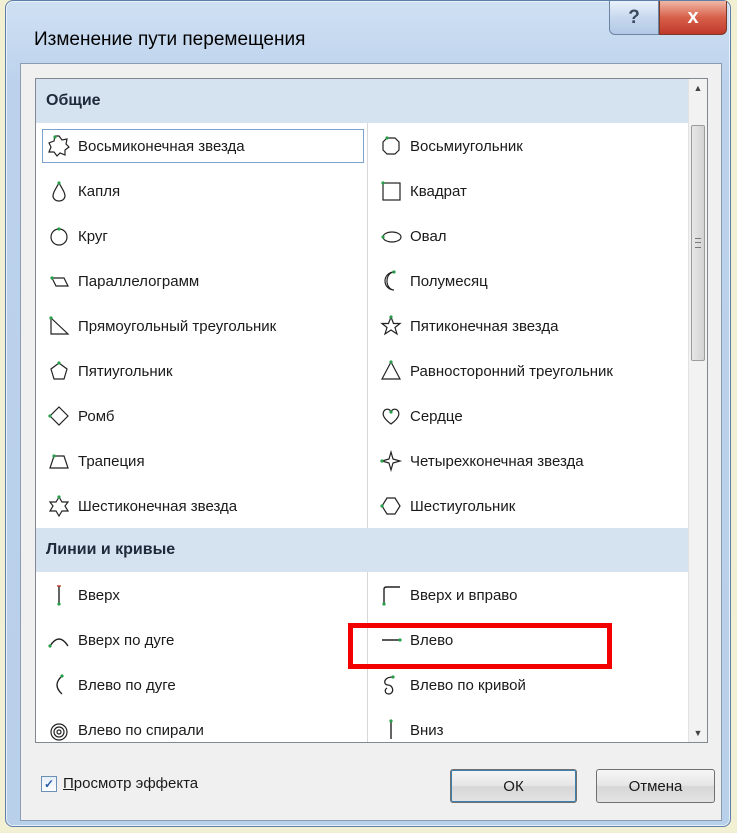 The height and width of the screenshot is (833, 737). I want to click on path-item: Круг, so click(77, 236).